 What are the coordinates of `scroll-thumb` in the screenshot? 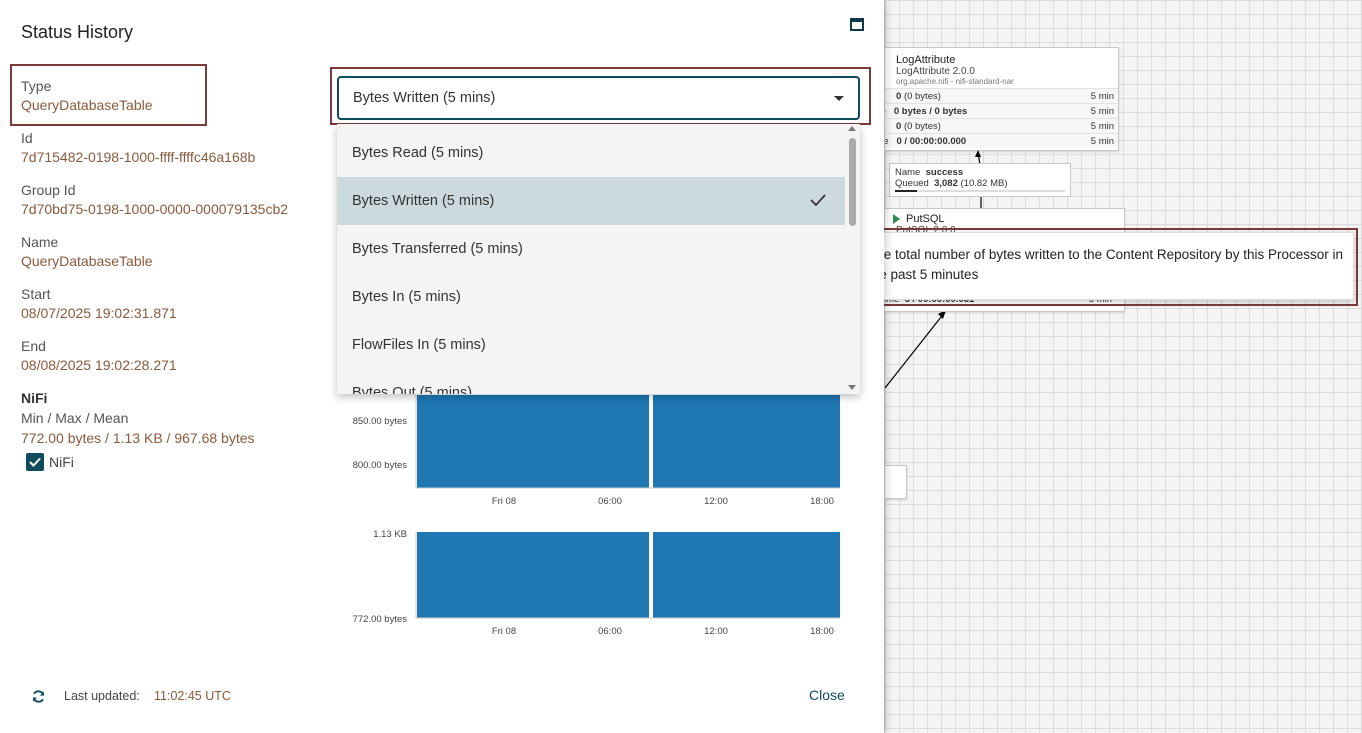 It's located at (852, 182).